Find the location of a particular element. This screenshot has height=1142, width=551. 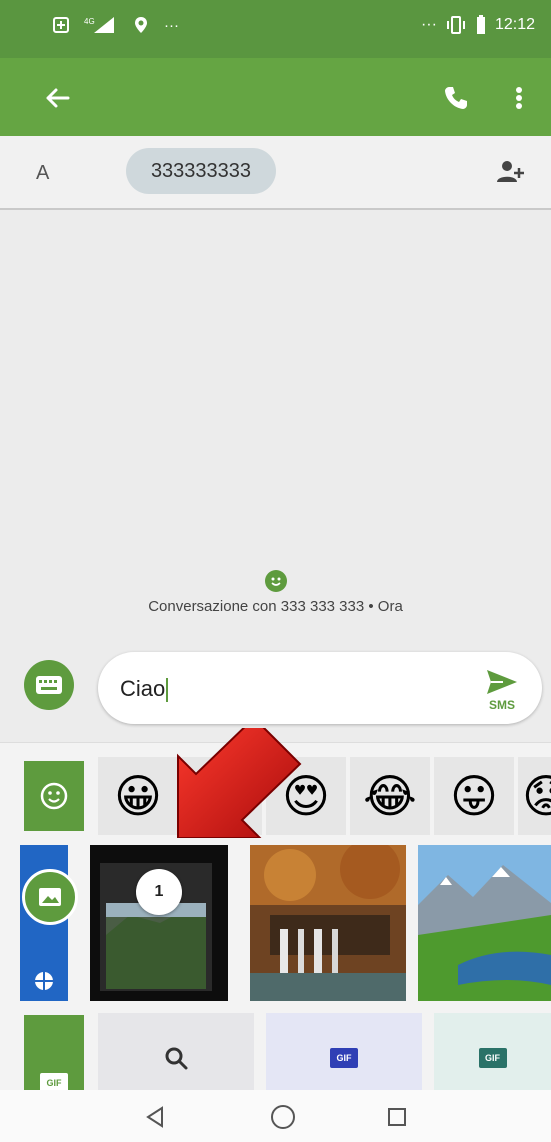

keyboard-icon is located at coordinates (49, 685).